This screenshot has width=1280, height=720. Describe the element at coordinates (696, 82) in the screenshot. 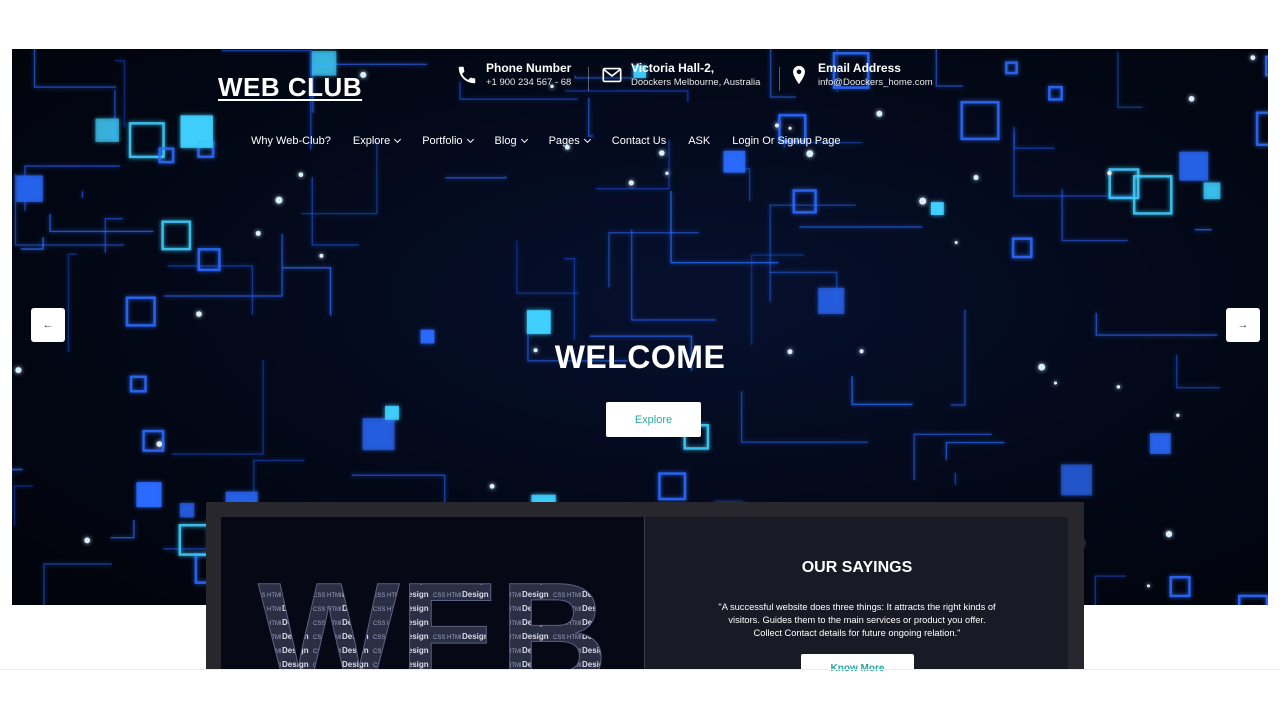

I see `contact-address-detail: Doockers Melbourne, Australia` at that location.